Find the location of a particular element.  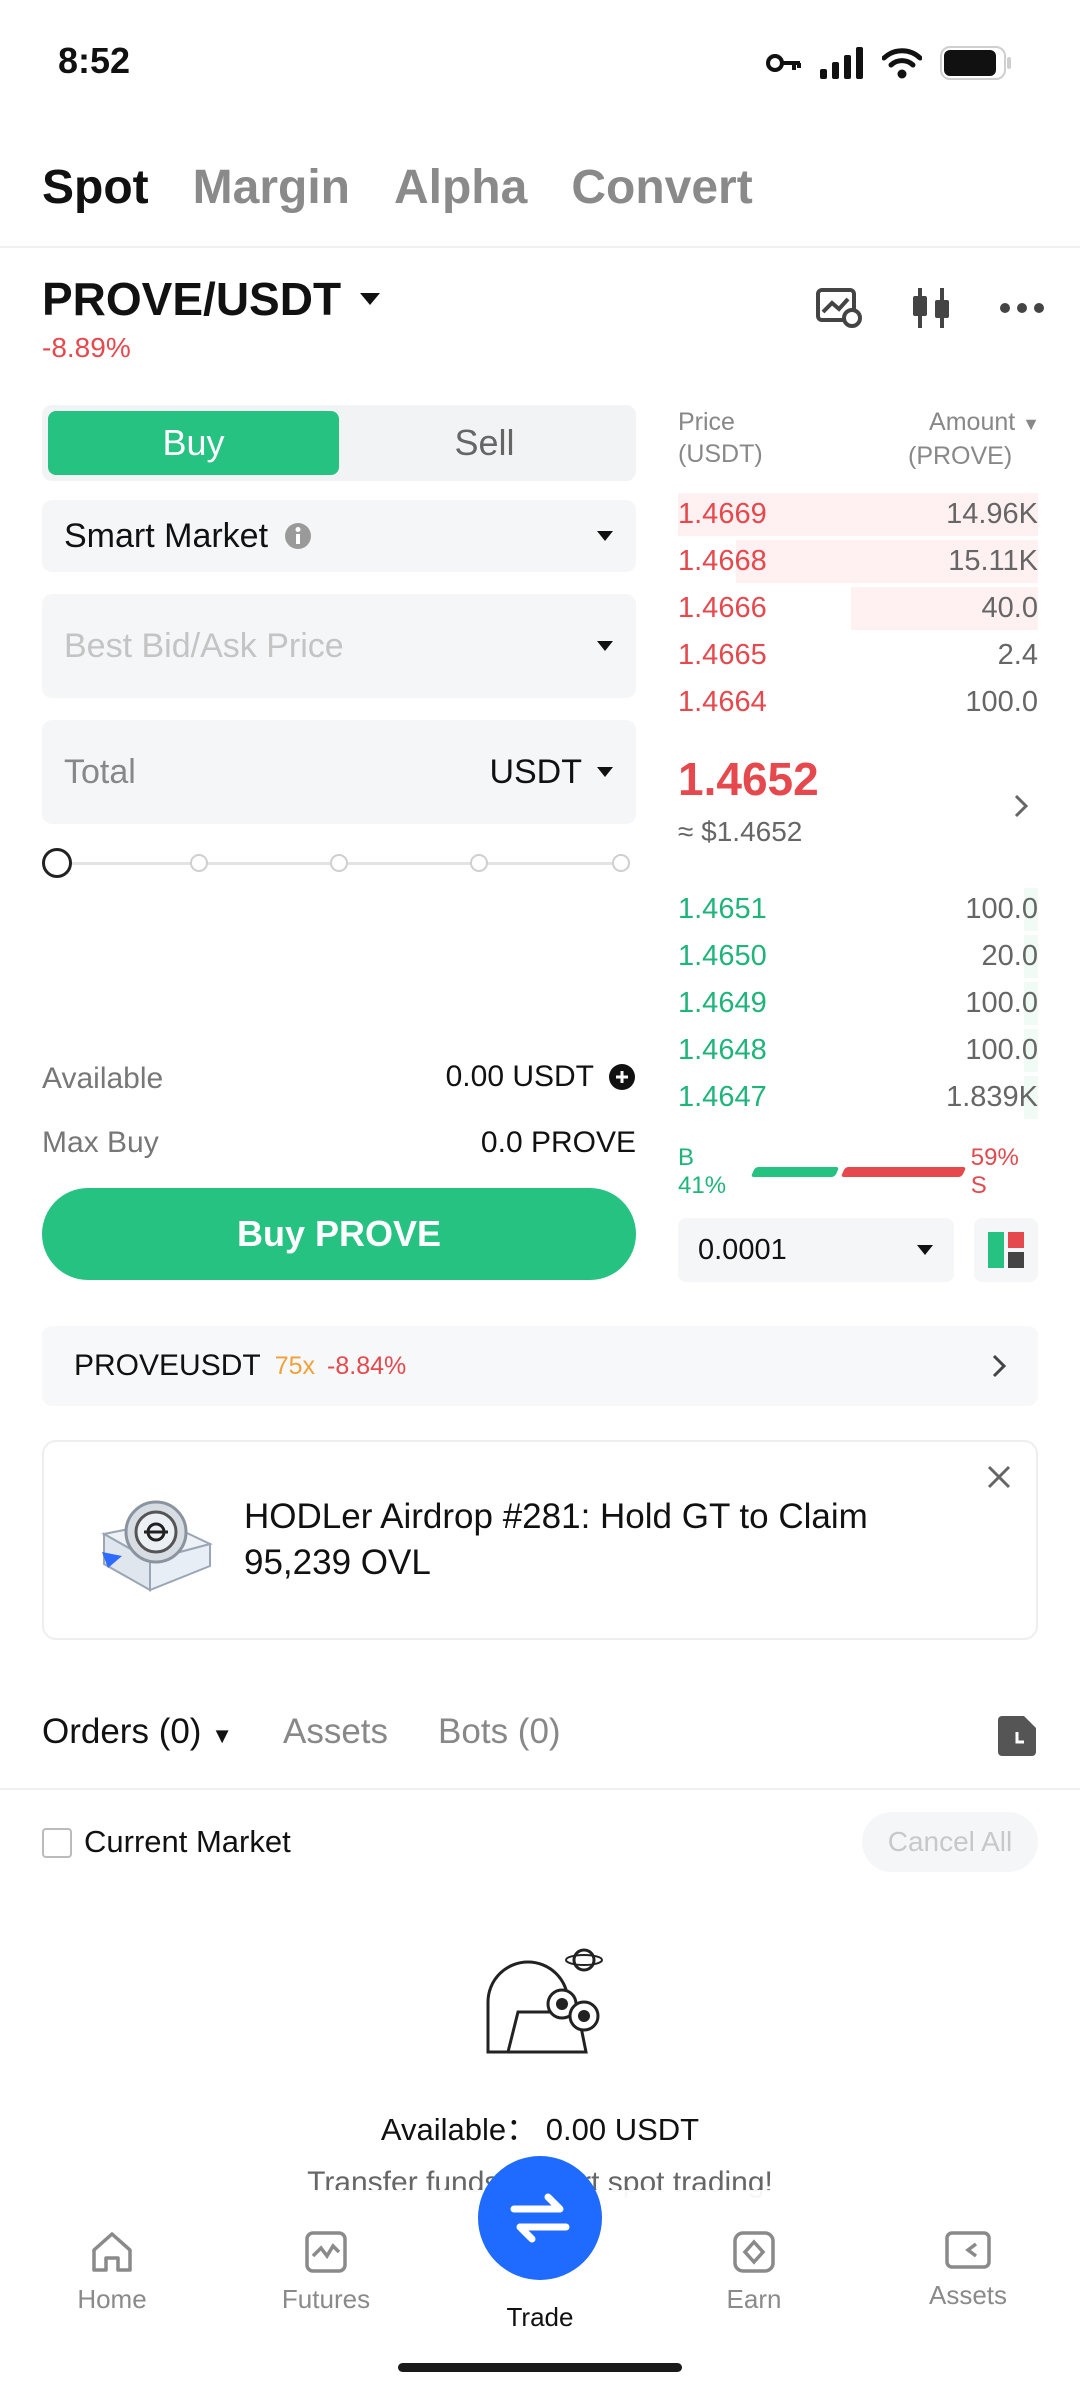

pair-selector: PROVE/USDT is located at coordinates (211, 299).